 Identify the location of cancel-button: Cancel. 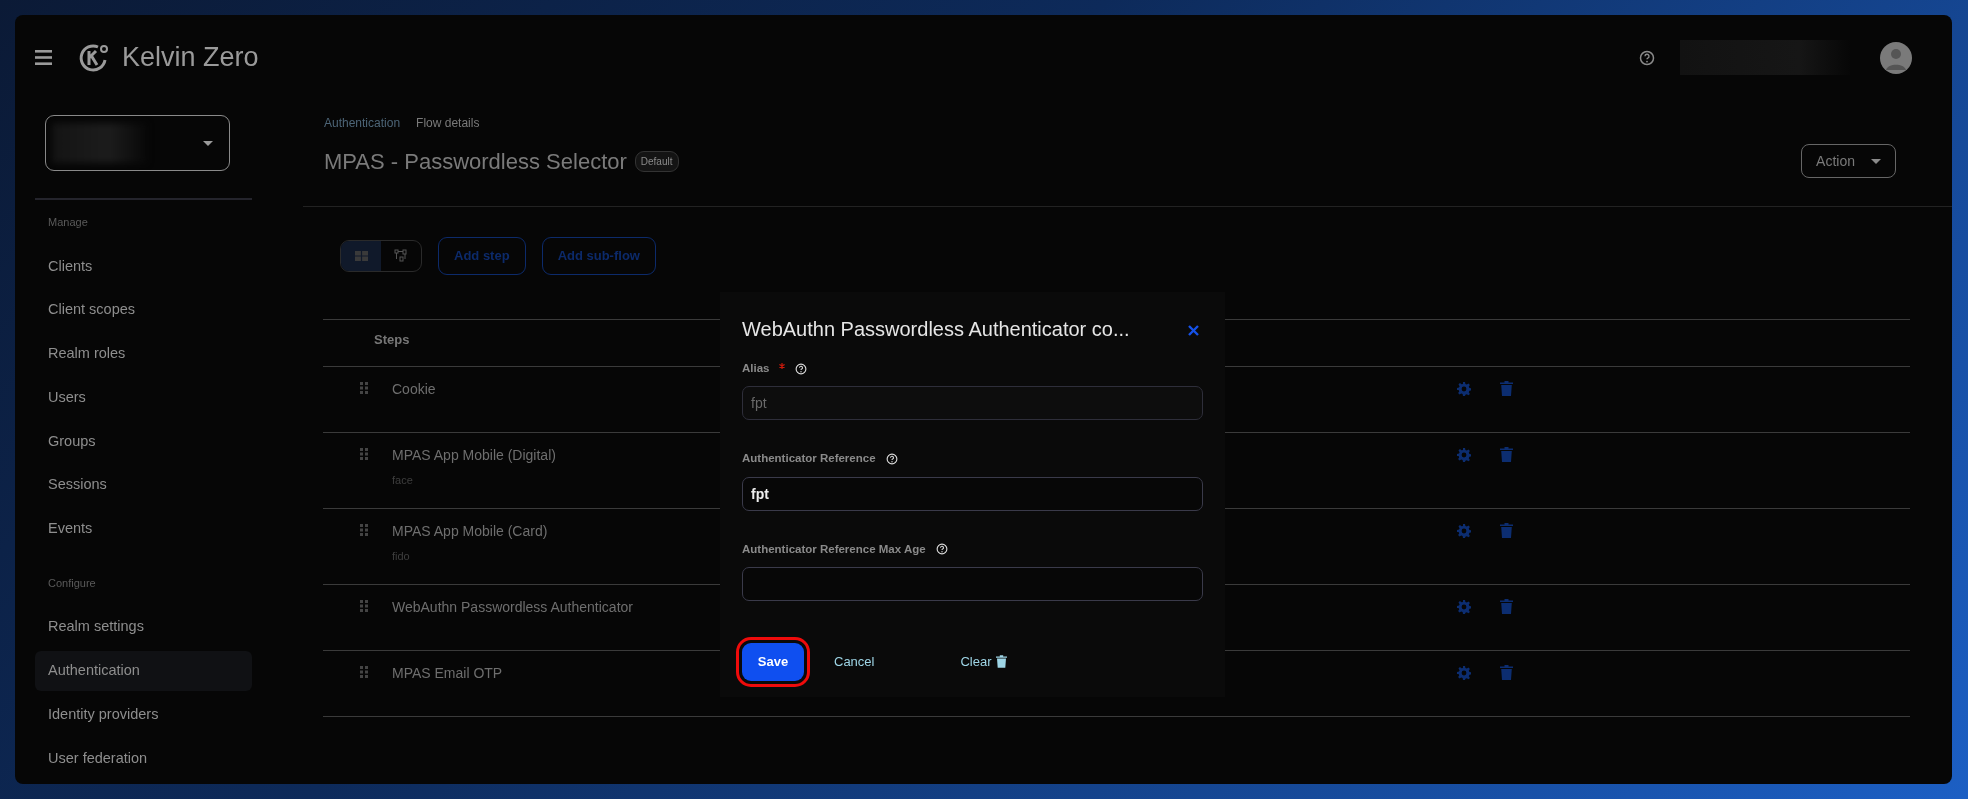
(854, 662).